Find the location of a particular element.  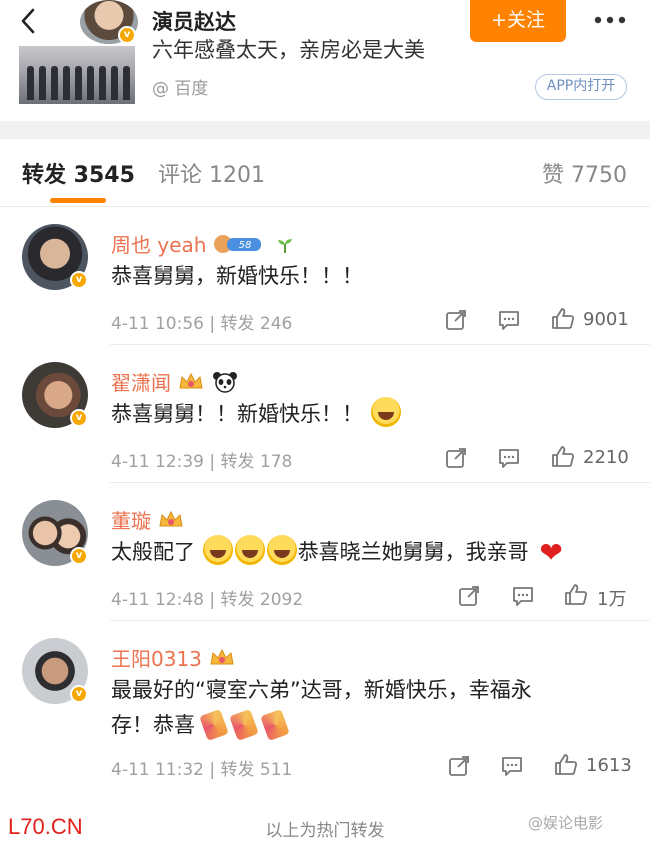

svg-text: 58 is located at coordinates (244, 245).